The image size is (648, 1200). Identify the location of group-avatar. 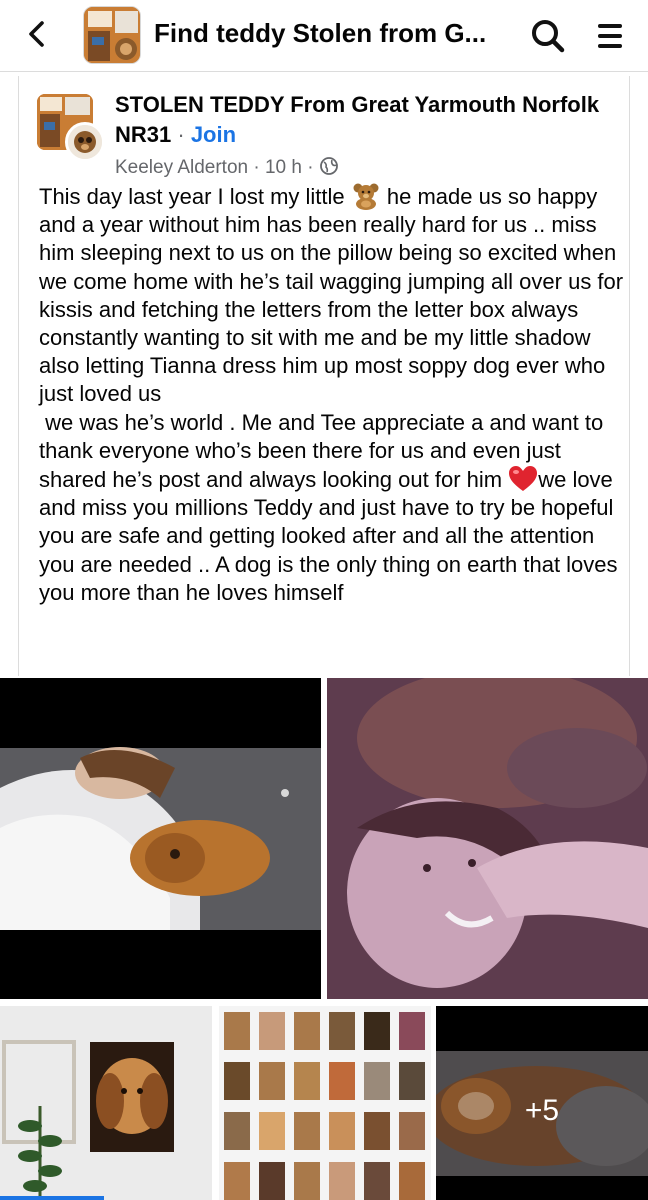
(71, 128).